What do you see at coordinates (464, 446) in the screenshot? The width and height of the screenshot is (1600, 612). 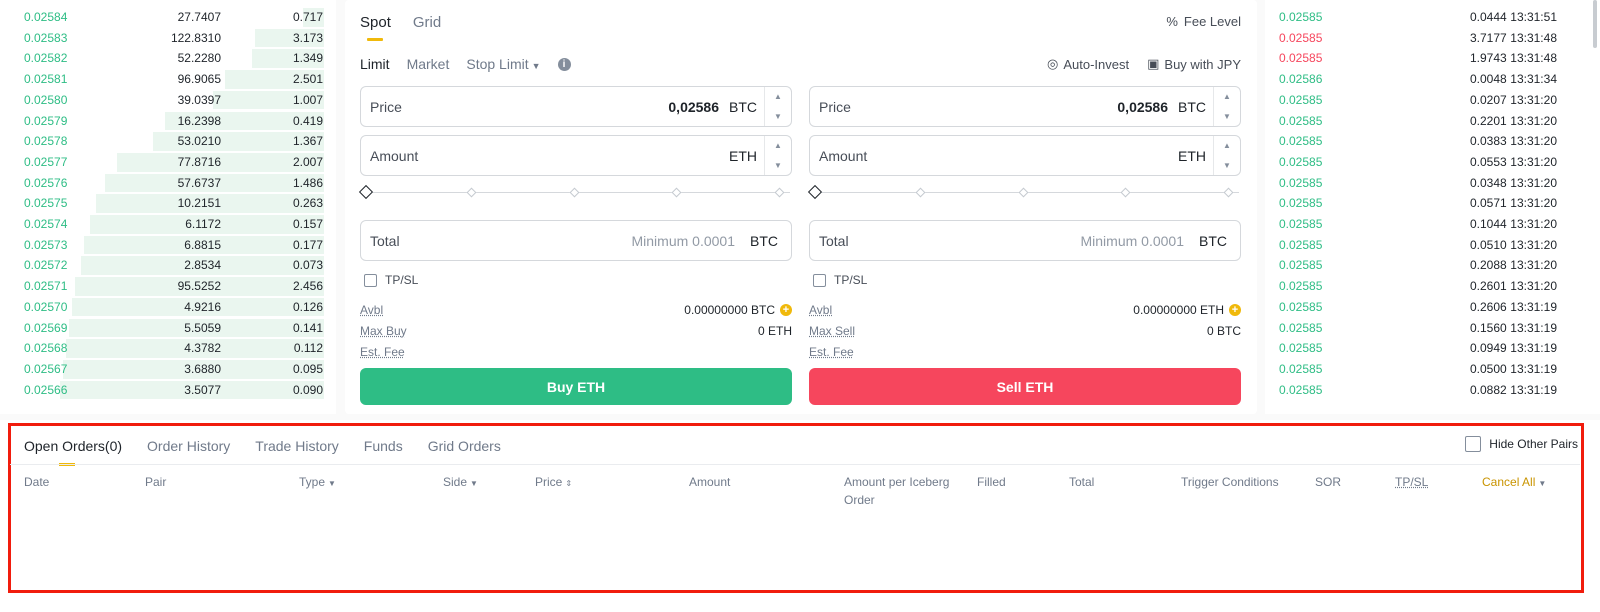 I see `tab-grid-orders: Grid Orders` at bounding box center [464, 446].